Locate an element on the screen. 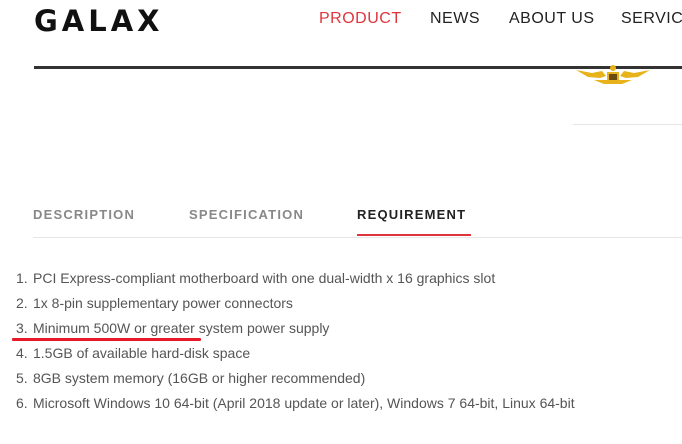  nav-about-us: ABOUT US is located at coordinates (552, 19).